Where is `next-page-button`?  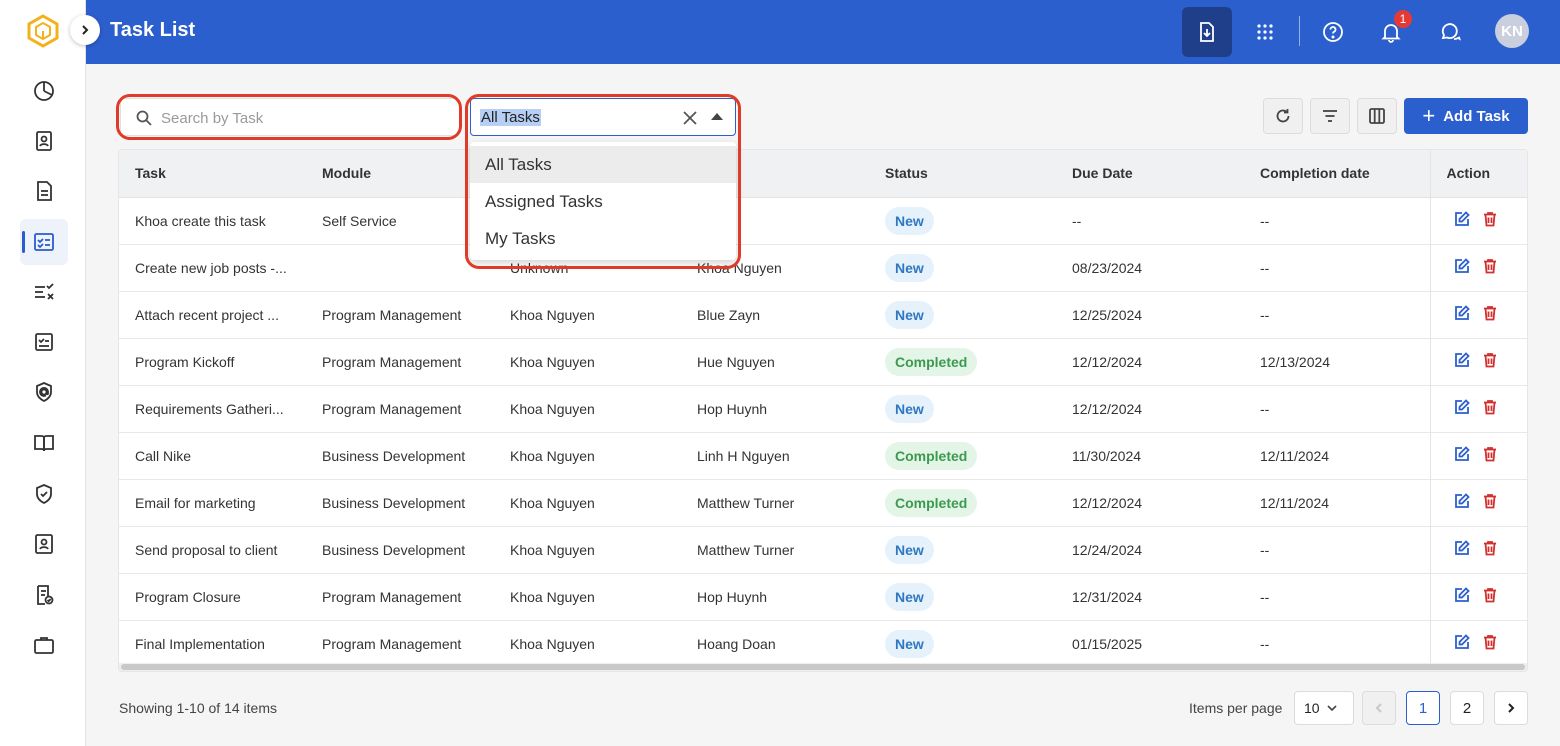
next-page-button is located at coordinates (1511, 708).